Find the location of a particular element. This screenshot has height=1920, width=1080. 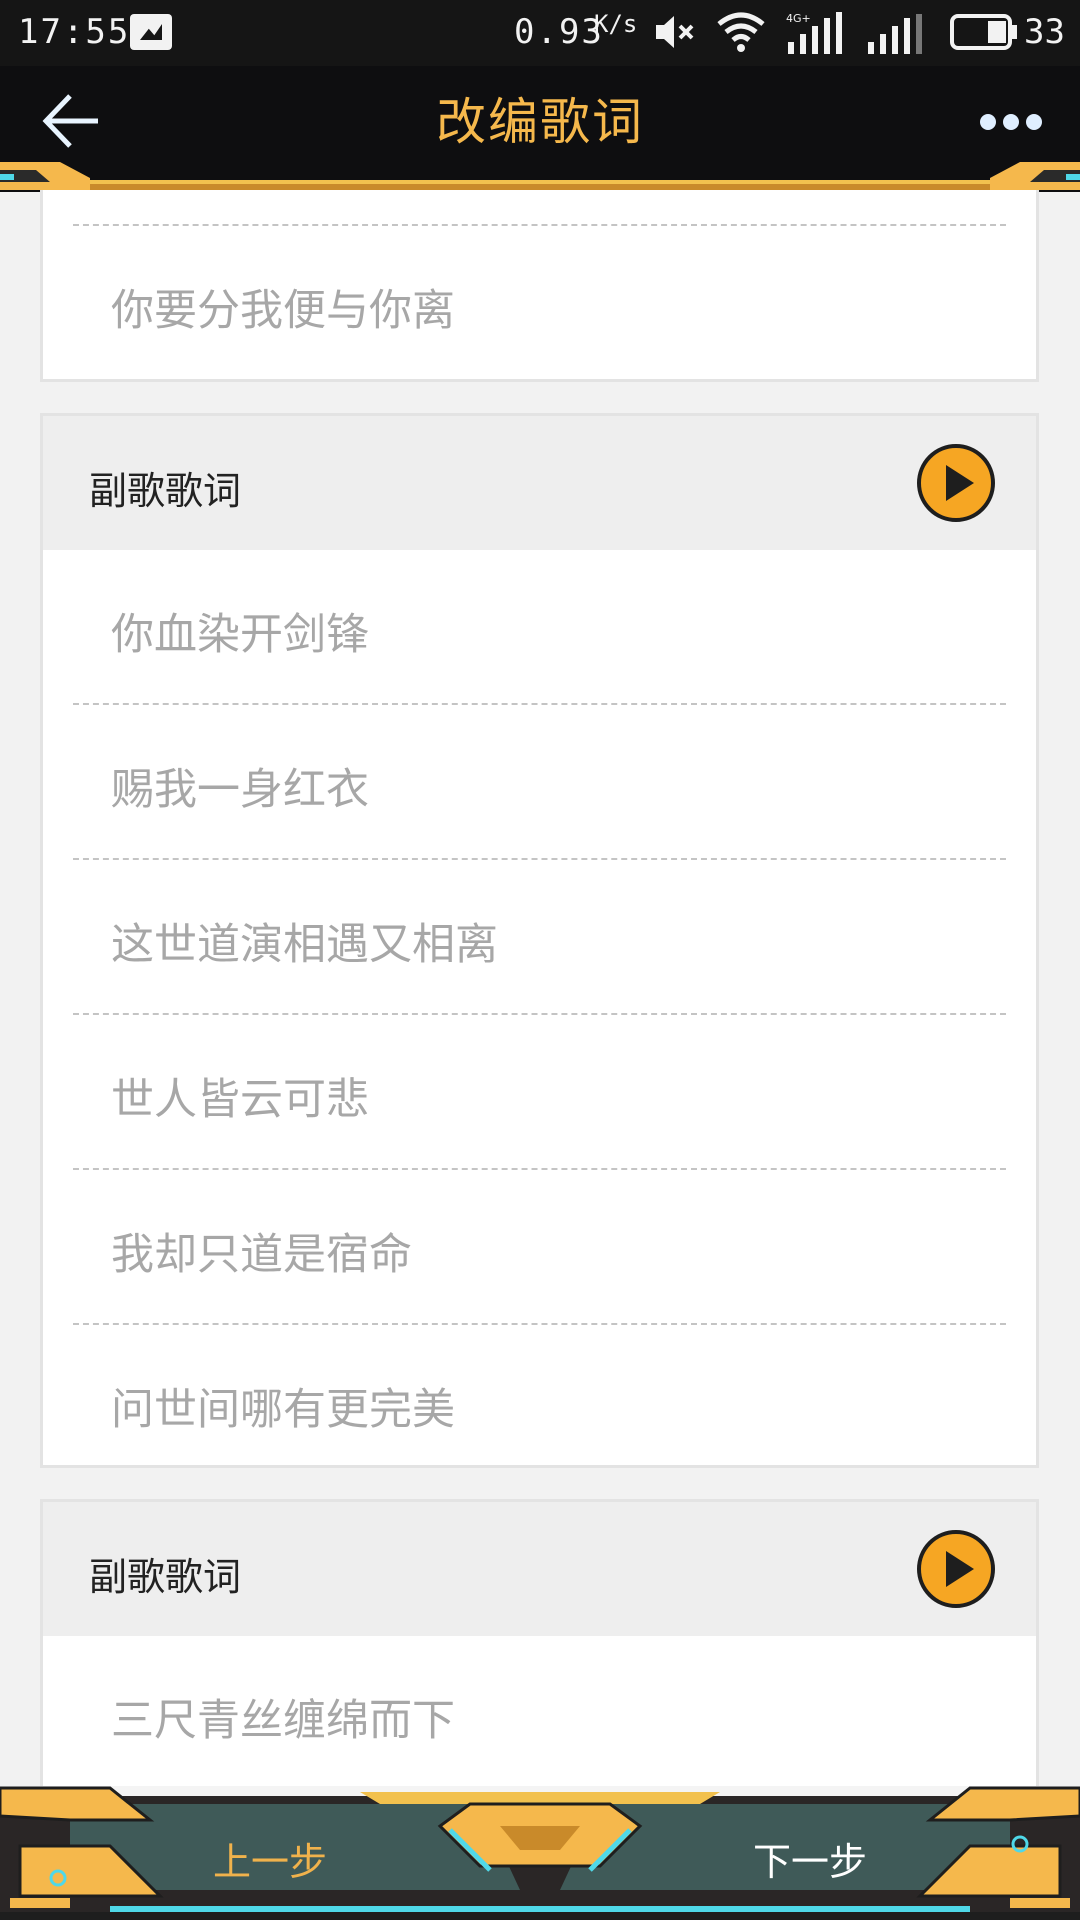

list-item: 赐我一身红衣 is located at coordinates (539, 780).